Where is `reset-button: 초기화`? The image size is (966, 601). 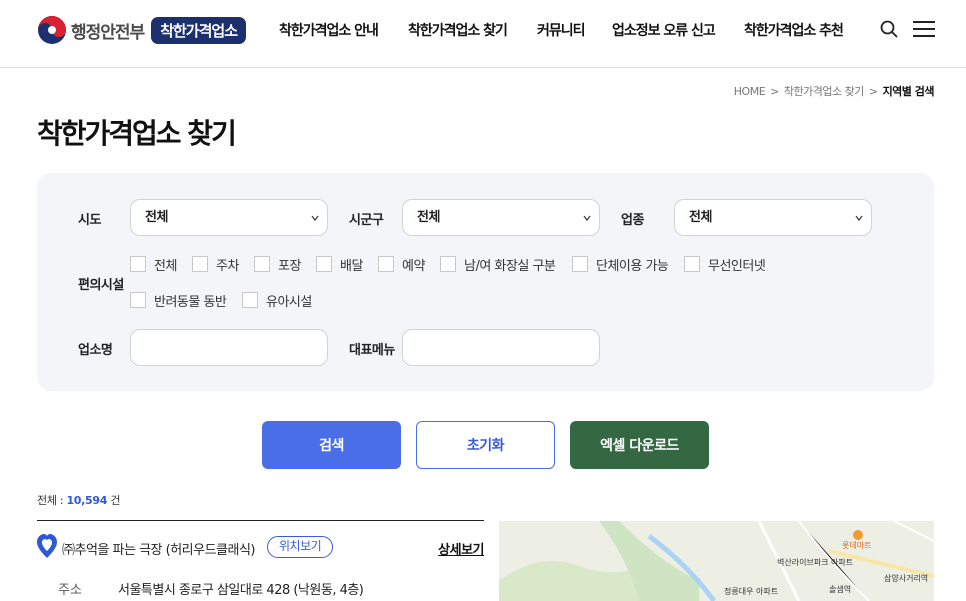 reset-button: 초기화 is located at coordinates (485, 445).